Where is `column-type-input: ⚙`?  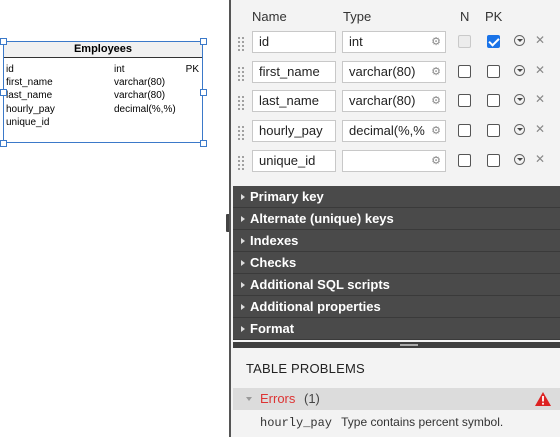 column-type-input: ⚙ is located at coordinates (394, 161).